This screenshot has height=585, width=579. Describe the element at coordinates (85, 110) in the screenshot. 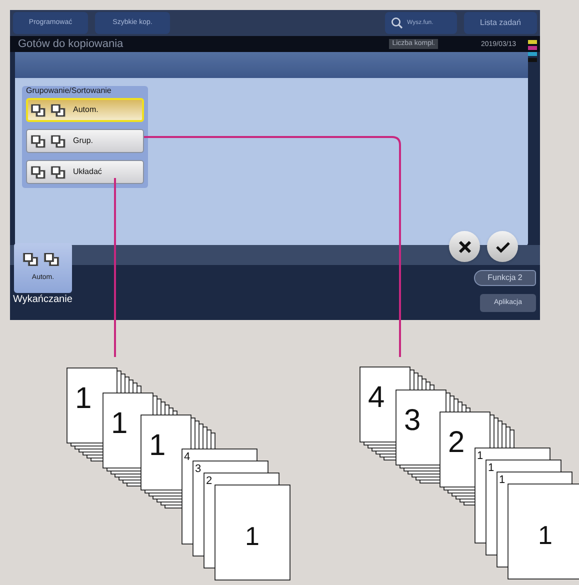

I see `option-button: Autom.` at that location.